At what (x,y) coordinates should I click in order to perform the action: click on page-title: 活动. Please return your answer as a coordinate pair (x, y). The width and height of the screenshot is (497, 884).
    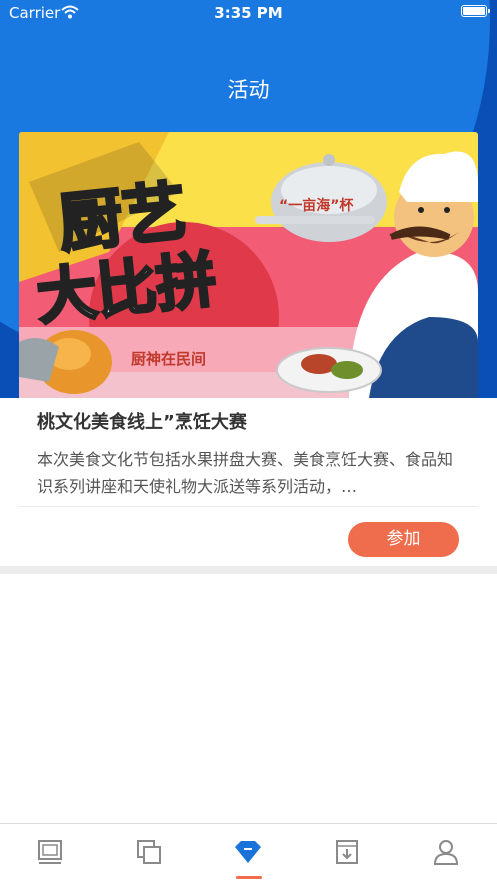
    Looking at the image, I should click on (248, 90).